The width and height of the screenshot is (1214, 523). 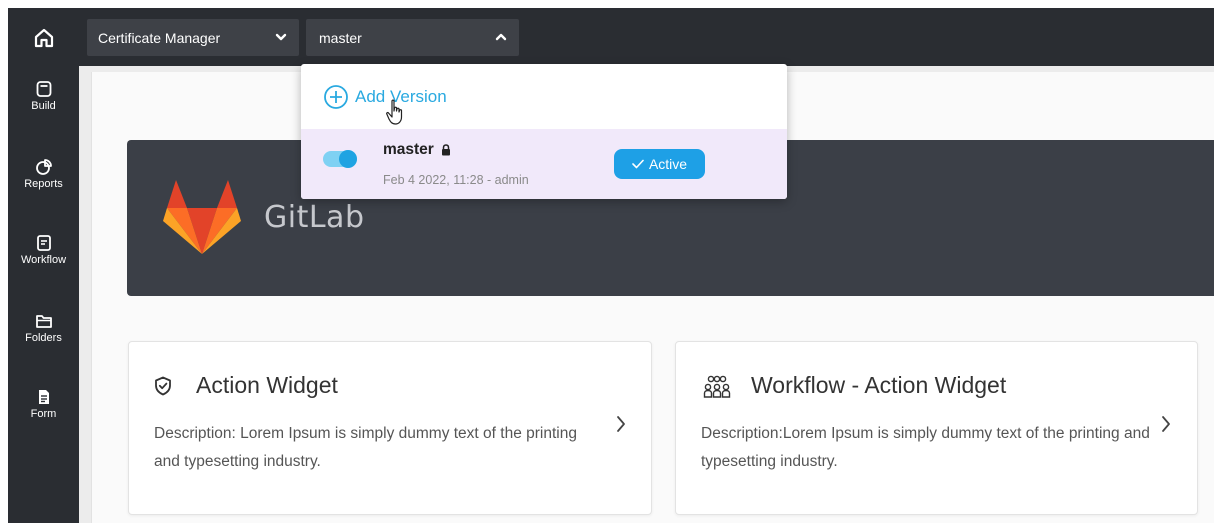 I want to click on version-selector-label: master, so click(x=340, y=37).